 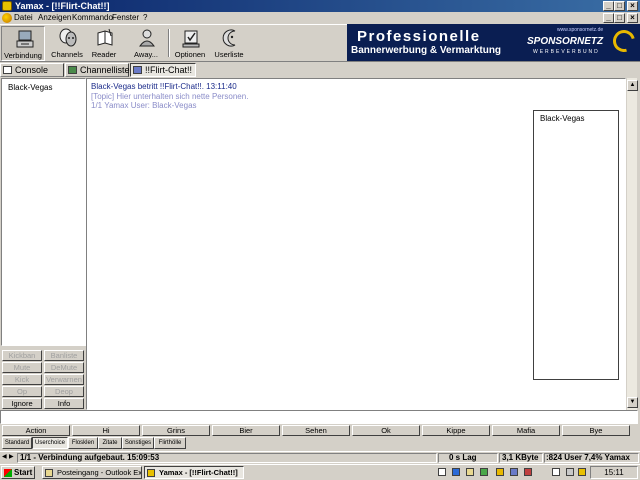 What do you see at coordinates (30, 87) in the screenshot?
I see `own-nick: Black-Vegas` at bounding box center [30, 87].